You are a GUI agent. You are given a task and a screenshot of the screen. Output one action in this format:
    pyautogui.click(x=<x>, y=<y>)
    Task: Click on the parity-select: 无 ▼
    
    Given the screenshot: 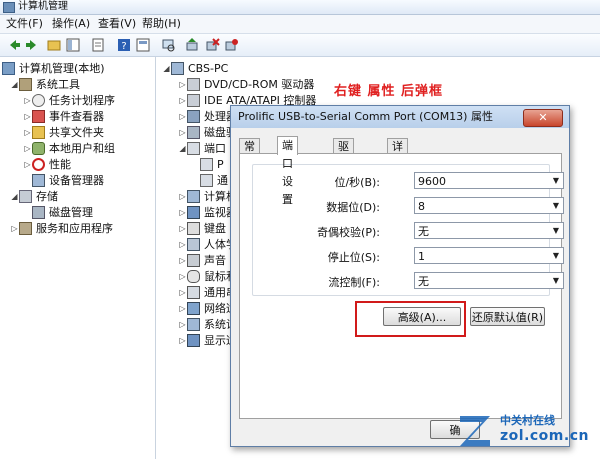 What is the action you would take?
    pyautogui.click(x=489, y=230)
    